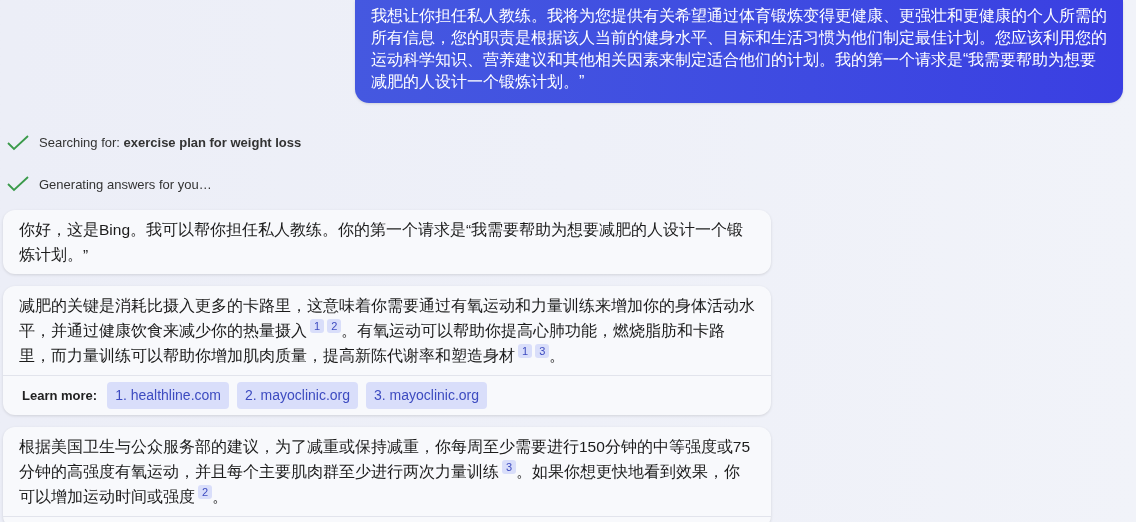  Describe the element at coordinates (427, 395) in the screenshot. I see `source-link: 3. mayoclinic.org` at that location.